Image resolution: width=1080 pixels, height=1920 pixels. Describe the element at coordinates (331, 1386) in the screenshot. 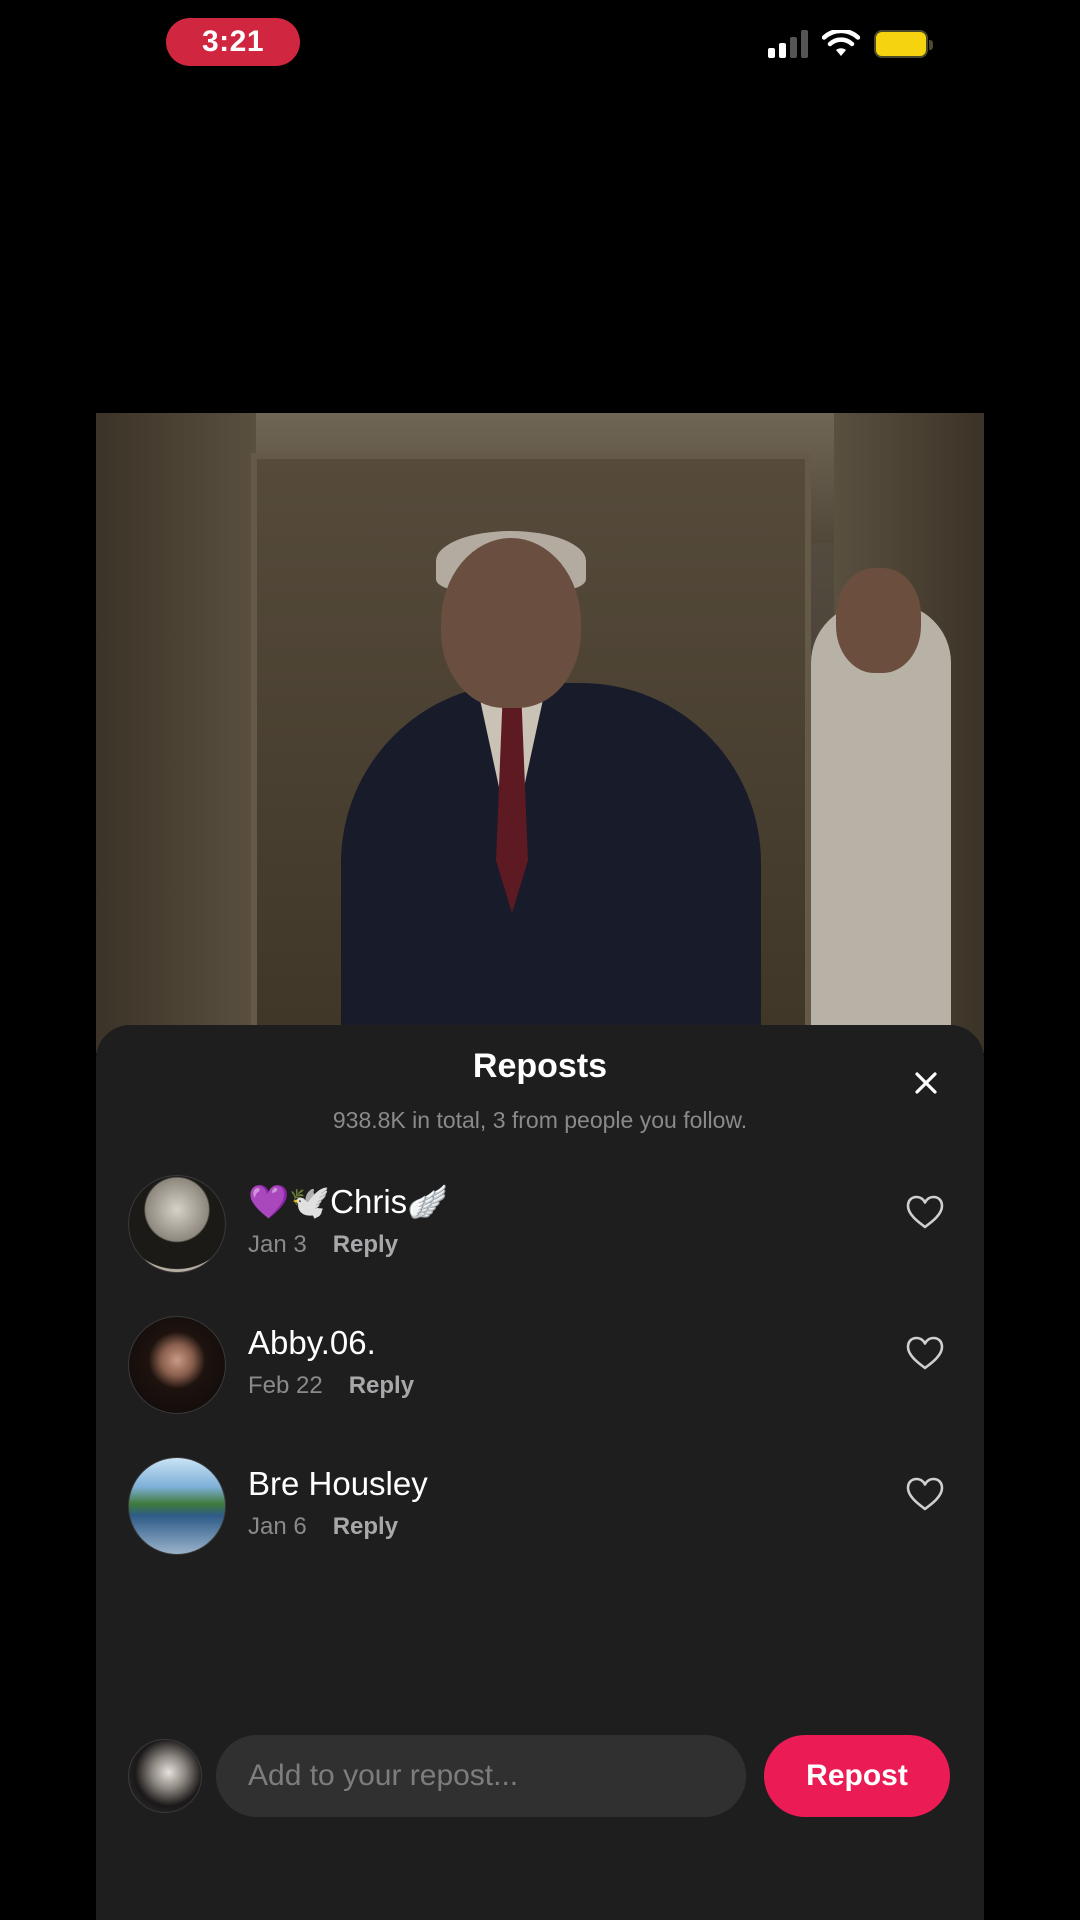

I see `item-meta: Feb 22 Reply` at that location.